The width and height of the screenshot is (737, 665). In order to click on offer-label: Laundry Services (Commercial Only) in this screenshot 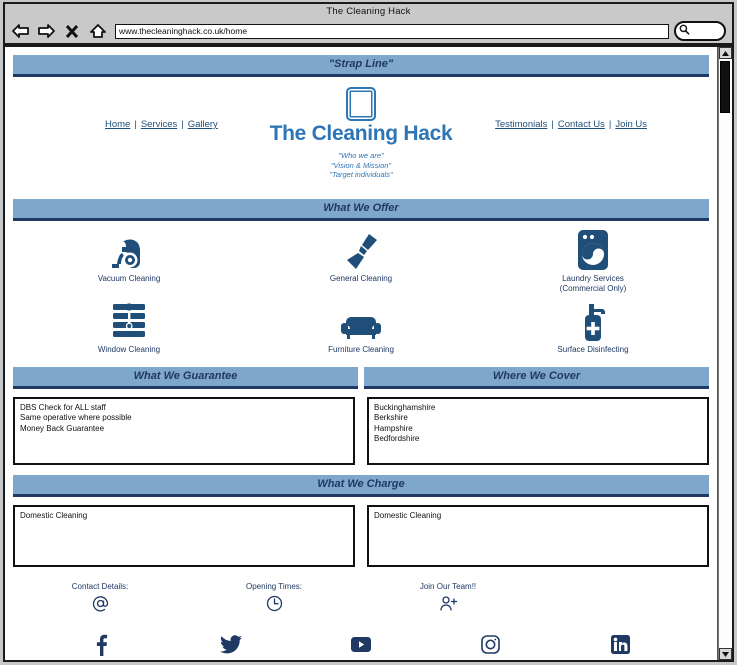, I will do `click(593, 283)`.